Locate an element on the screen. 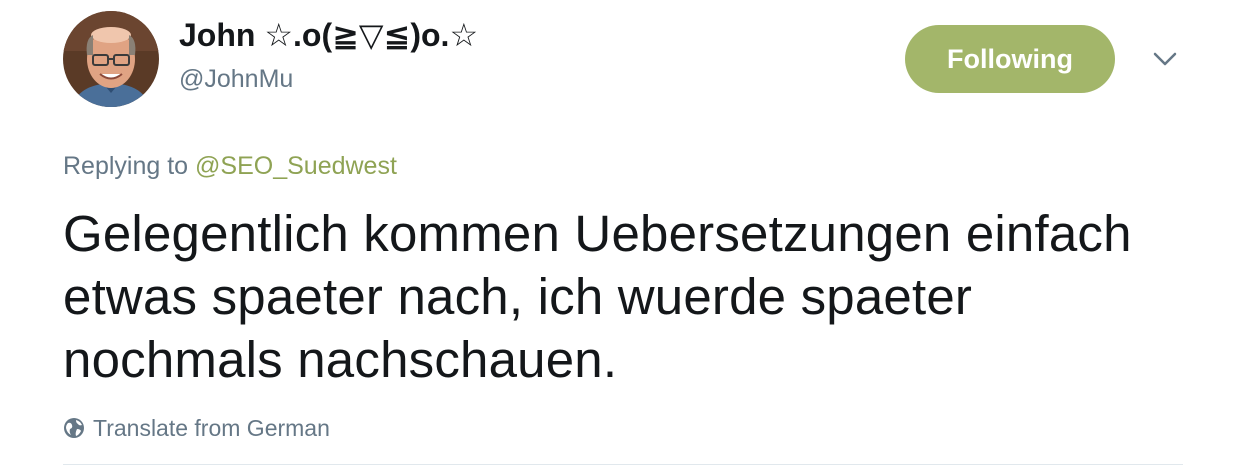 This screenshot has width=1248, height=467. chevron-down-icon is located at coordinates (1165, 59).